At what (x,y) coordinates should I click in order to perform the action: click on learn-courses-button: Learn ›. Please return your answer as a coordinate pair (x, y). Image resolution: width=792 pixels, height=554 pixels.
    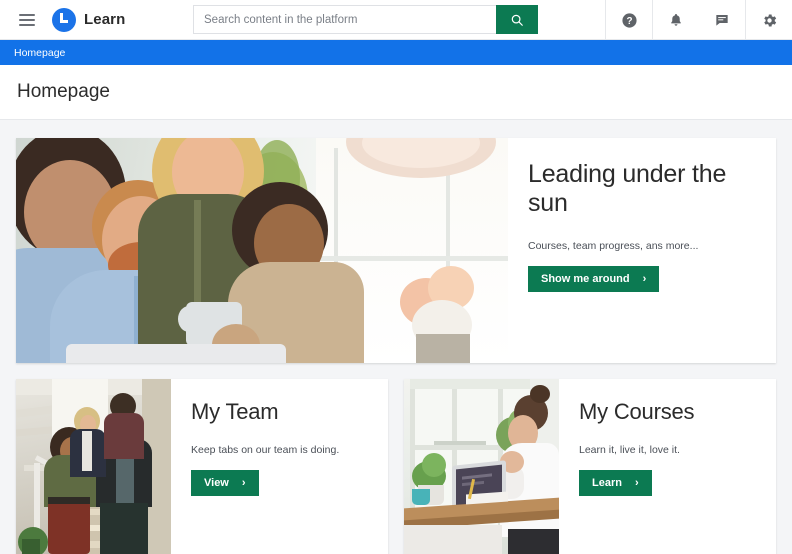
    Looking at the image, I should click on (615, 483).